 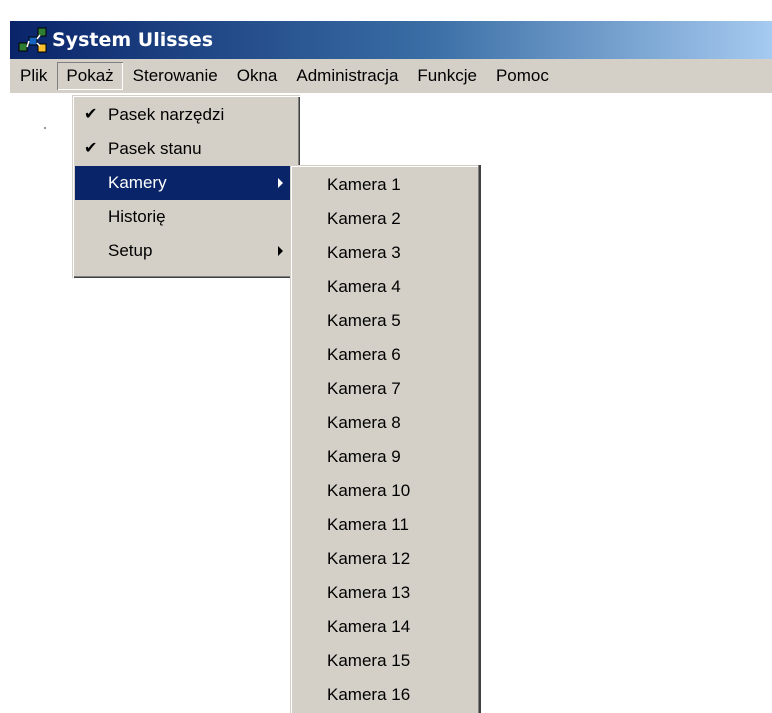 What do you see at coordinates (166, 114) in the screenshot?
I see `menu-item-label: Pasek narzędzi` at bounding box center [166, 114].